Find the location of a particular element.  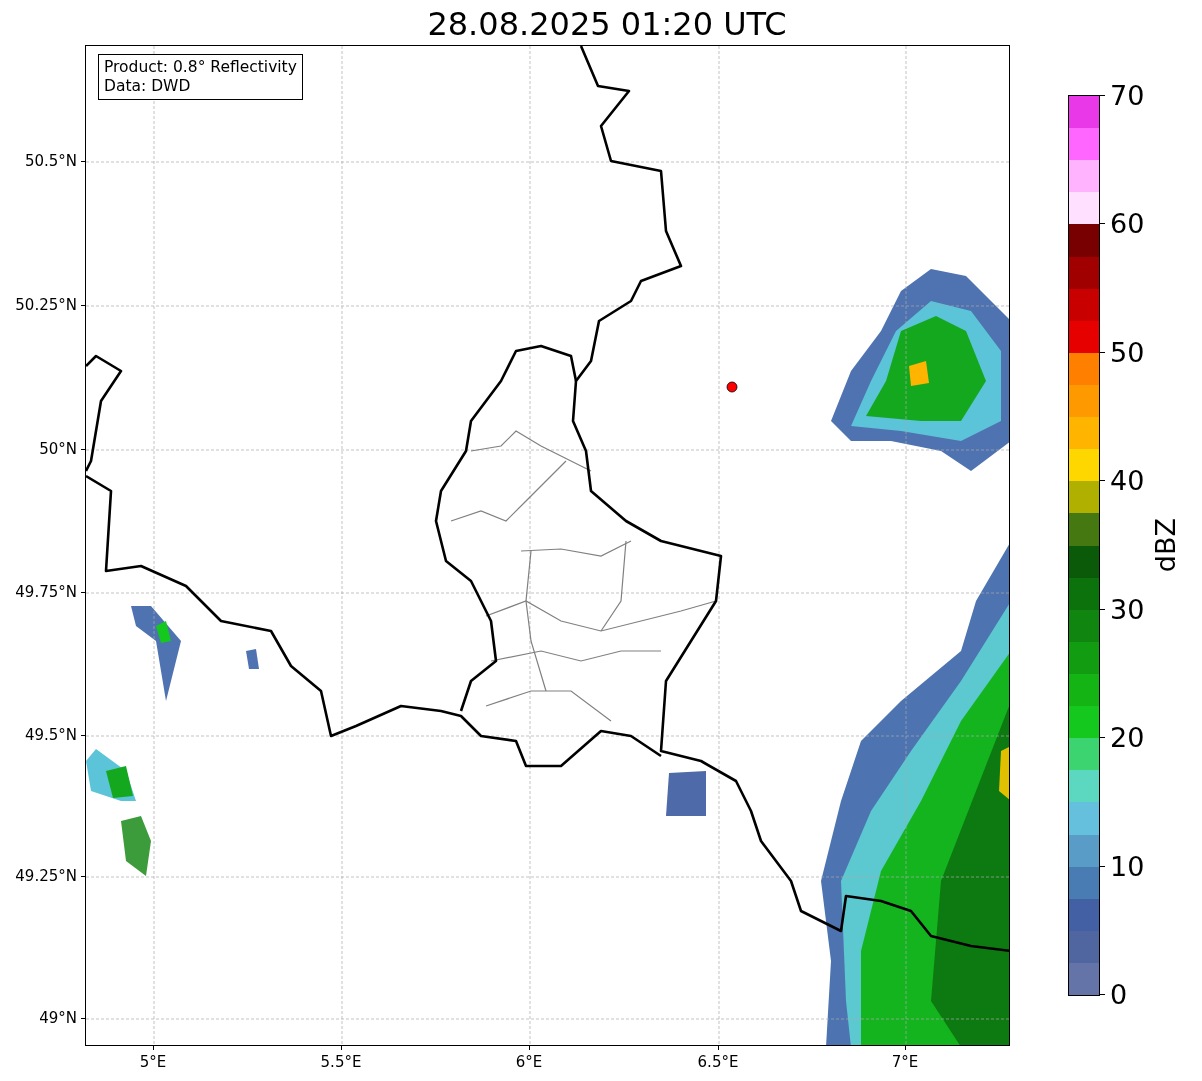

legend-text: Data: DWD is located at coordinates (148, 86).